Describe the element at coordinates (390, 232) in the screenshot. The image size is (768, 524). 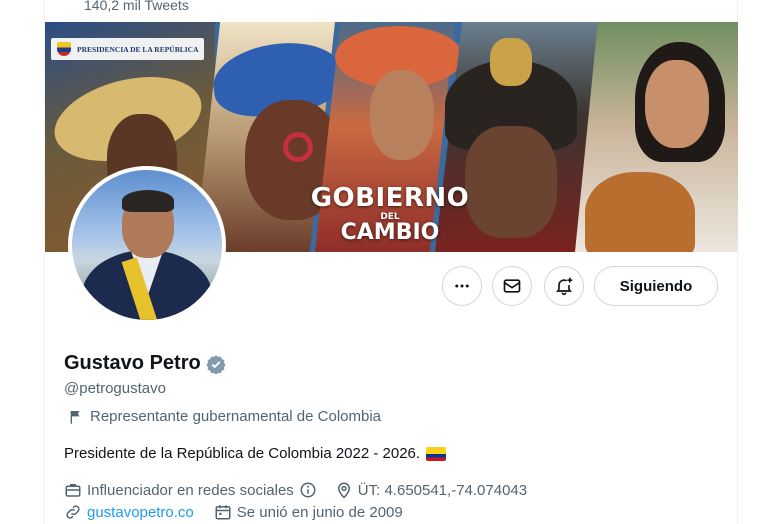
I see `banner-headline-line3: CAMBIO` at that location.